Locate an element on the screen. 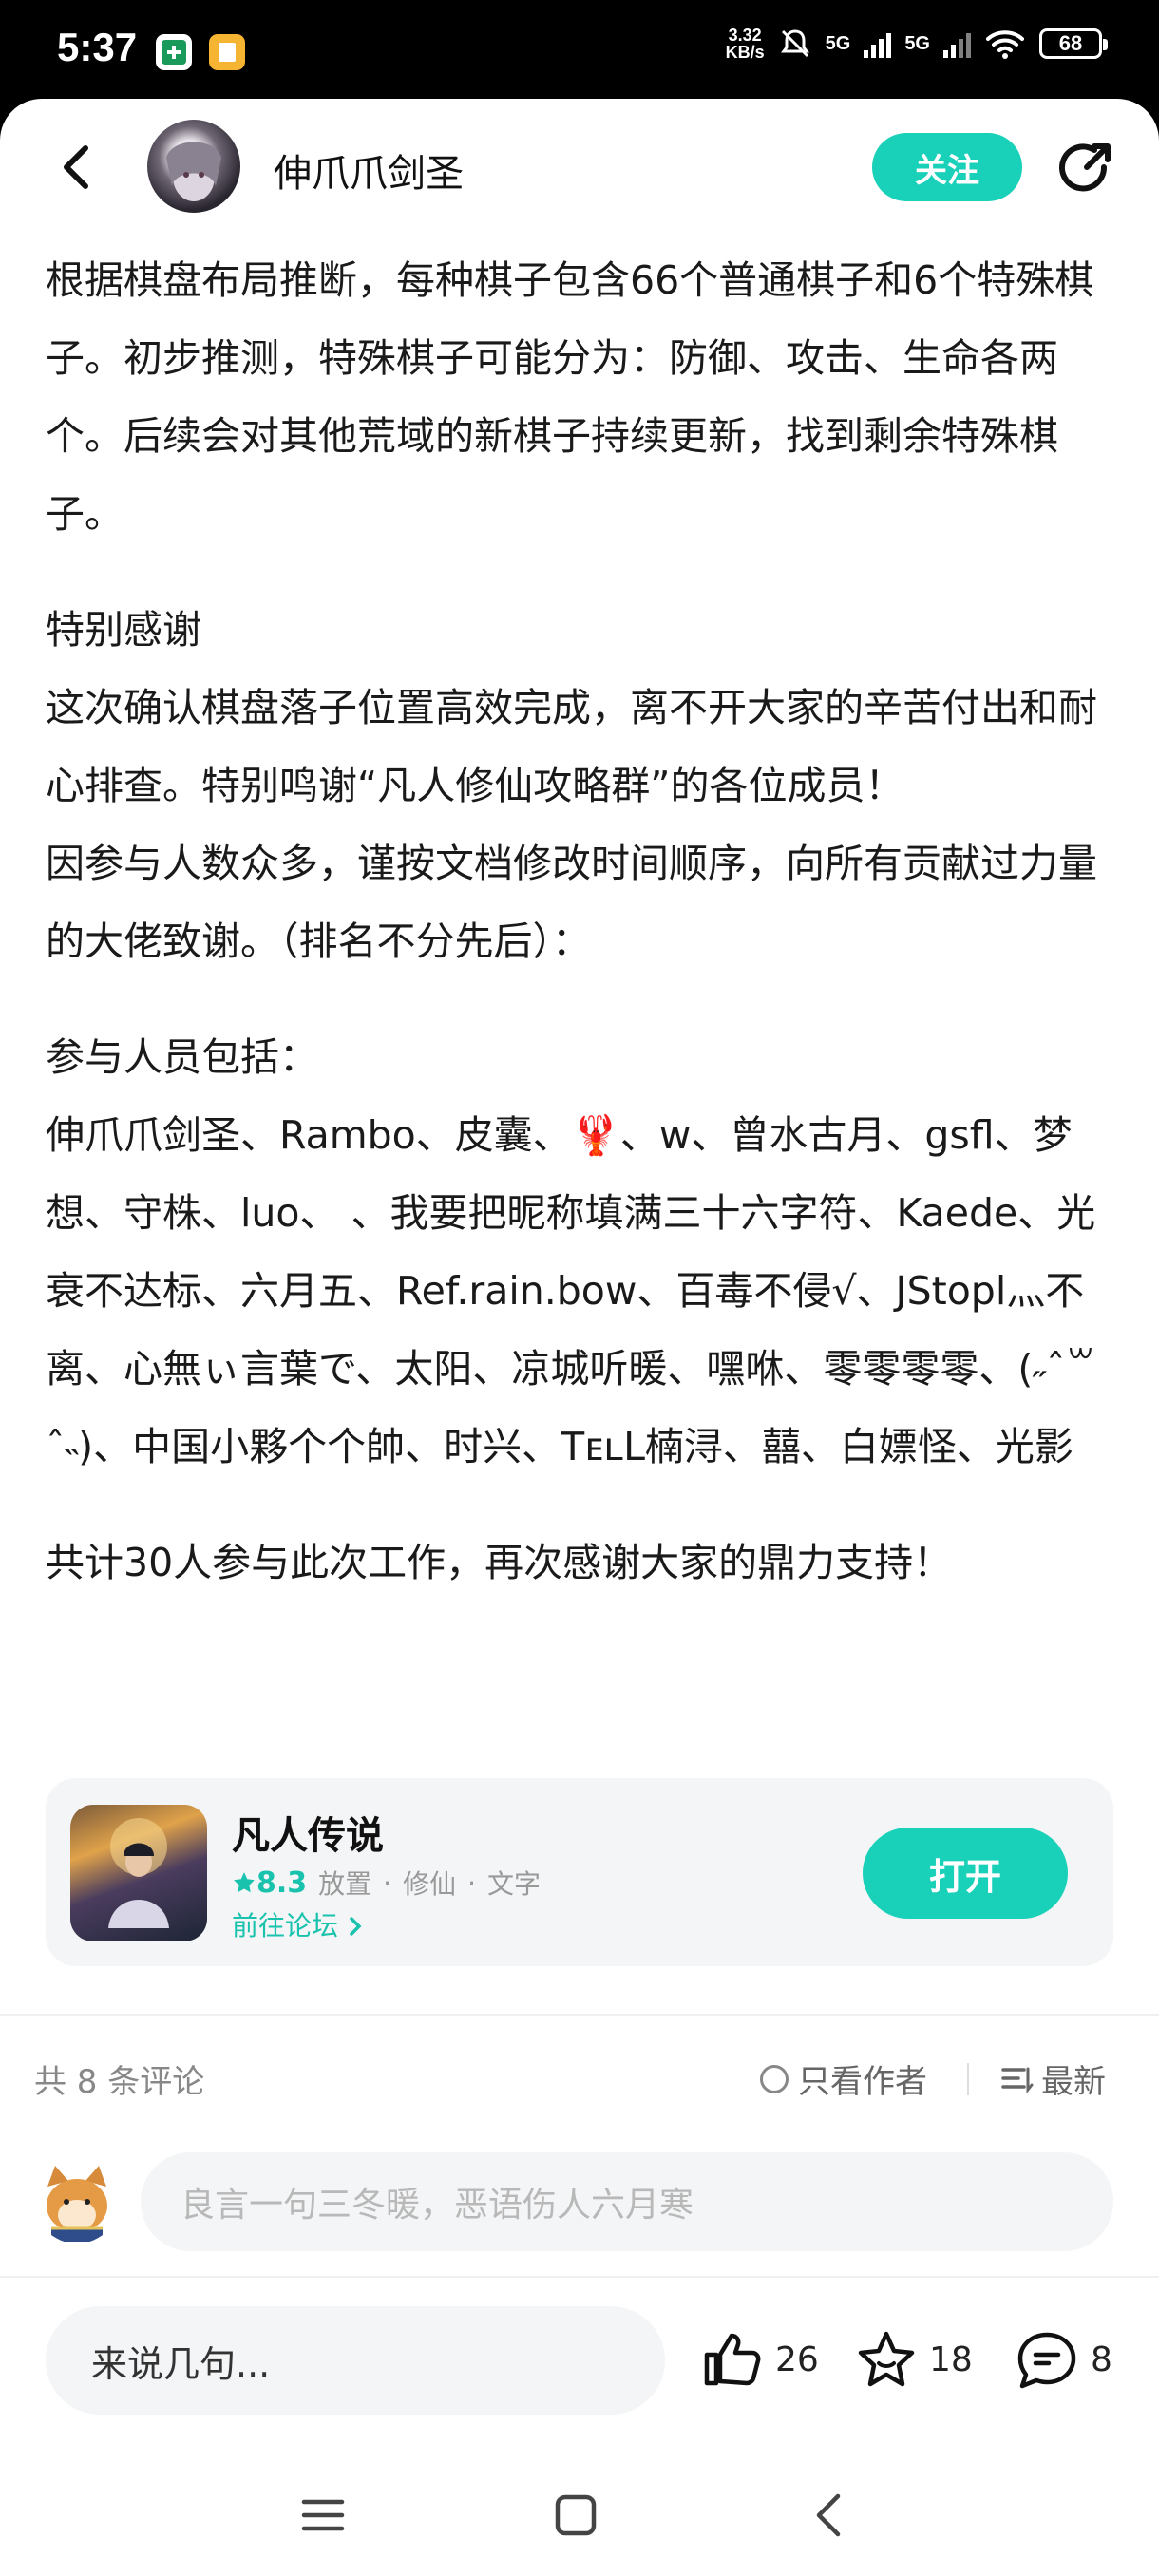  only-author-toggle: 只看作者 is located at coordinates (843, 2078).